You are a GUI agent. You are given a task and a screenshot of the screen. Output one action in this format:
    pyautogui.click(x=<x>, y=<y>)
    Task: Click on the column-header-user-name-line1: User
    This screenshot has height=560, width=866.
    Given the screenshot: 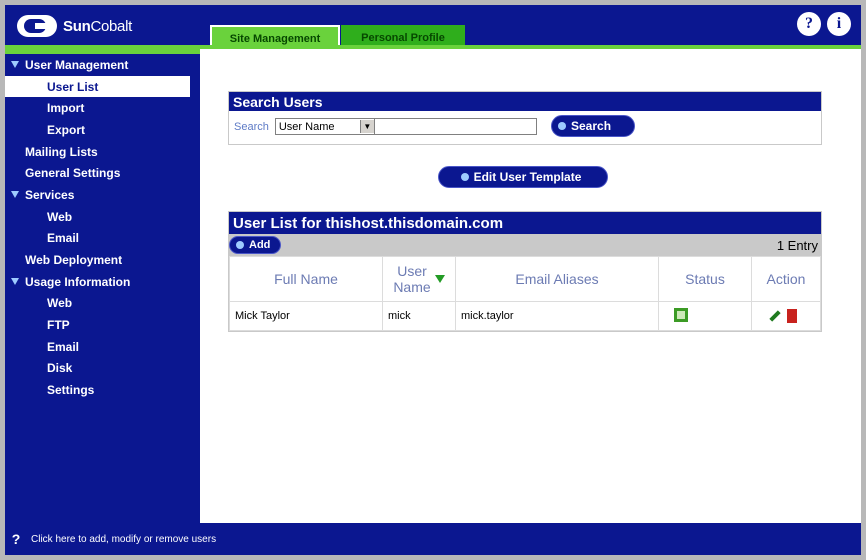 What is the action you would take?
    pyautogui.click(x=412, y=271)
    